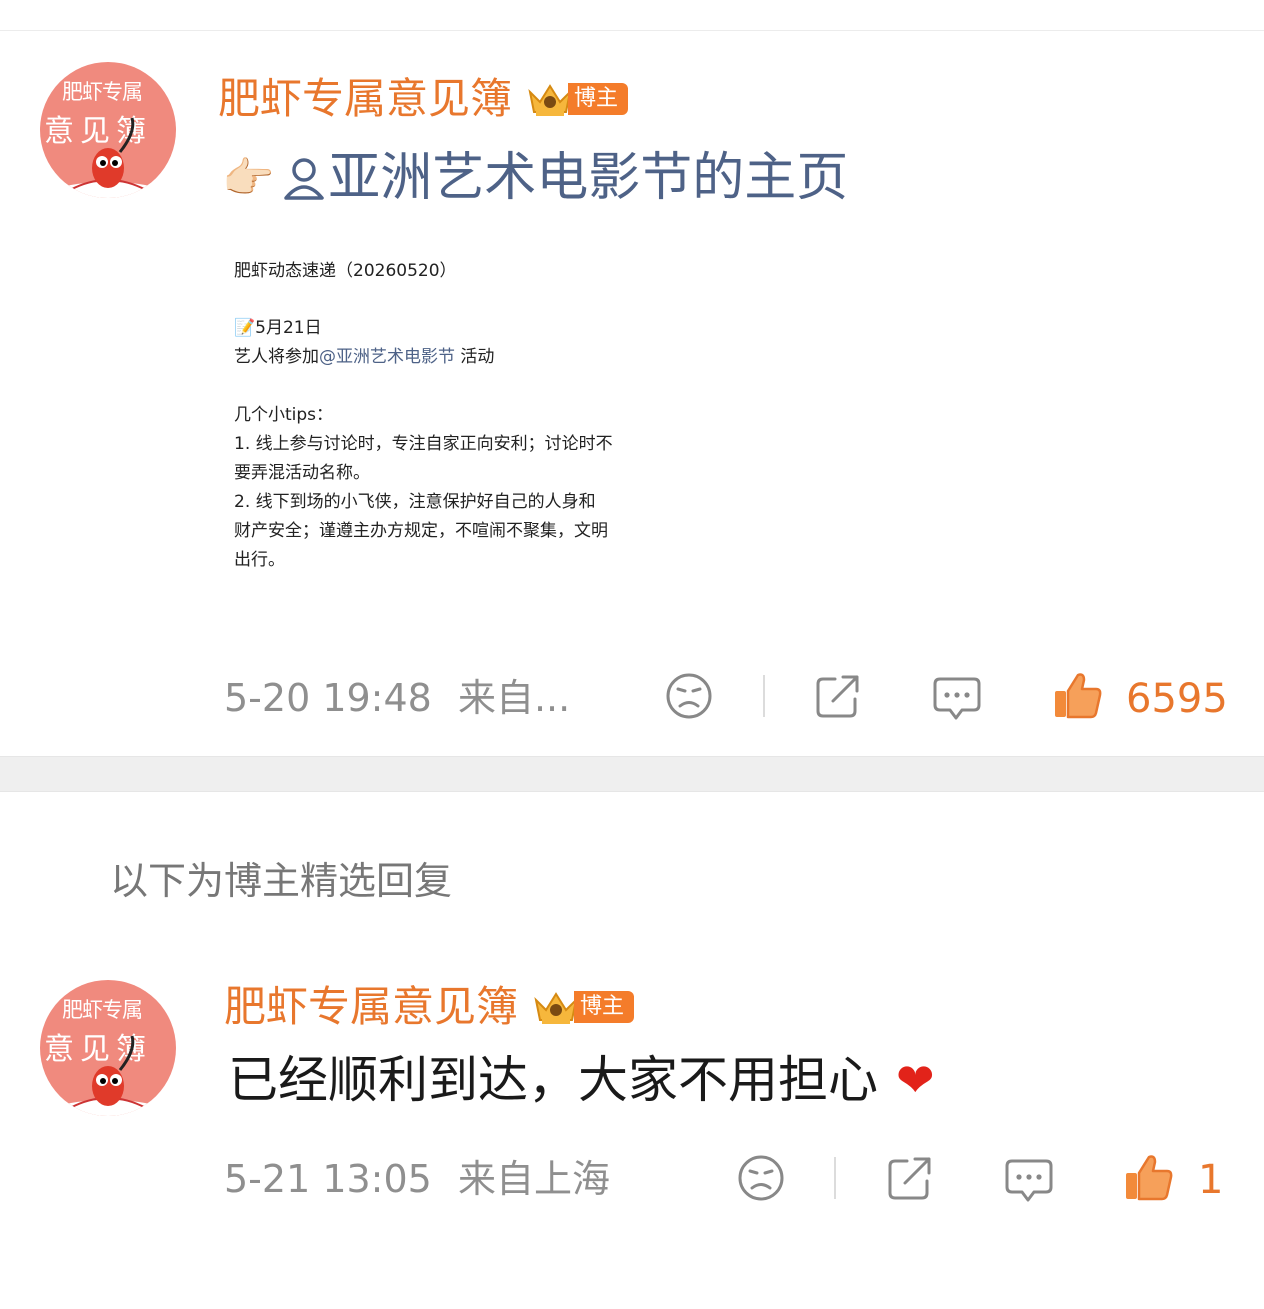 This screenshot has width=1264, height=1309. What do you see at coordinates (371, 1007) in the screenshot?
I see `reply-username: 肥虾专属意见簿` at bounding box center [371, 1007].